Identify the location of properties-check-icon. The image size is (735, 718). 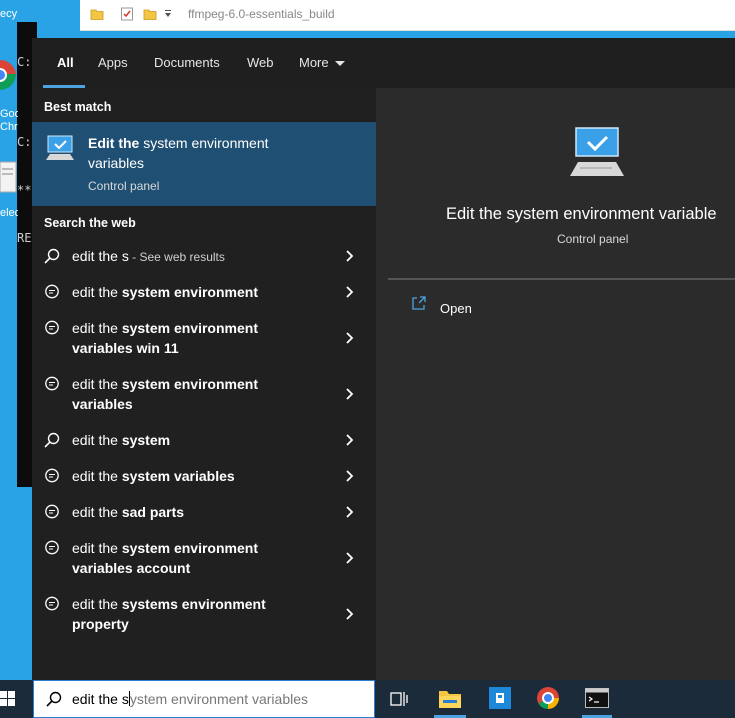
(127, 14).